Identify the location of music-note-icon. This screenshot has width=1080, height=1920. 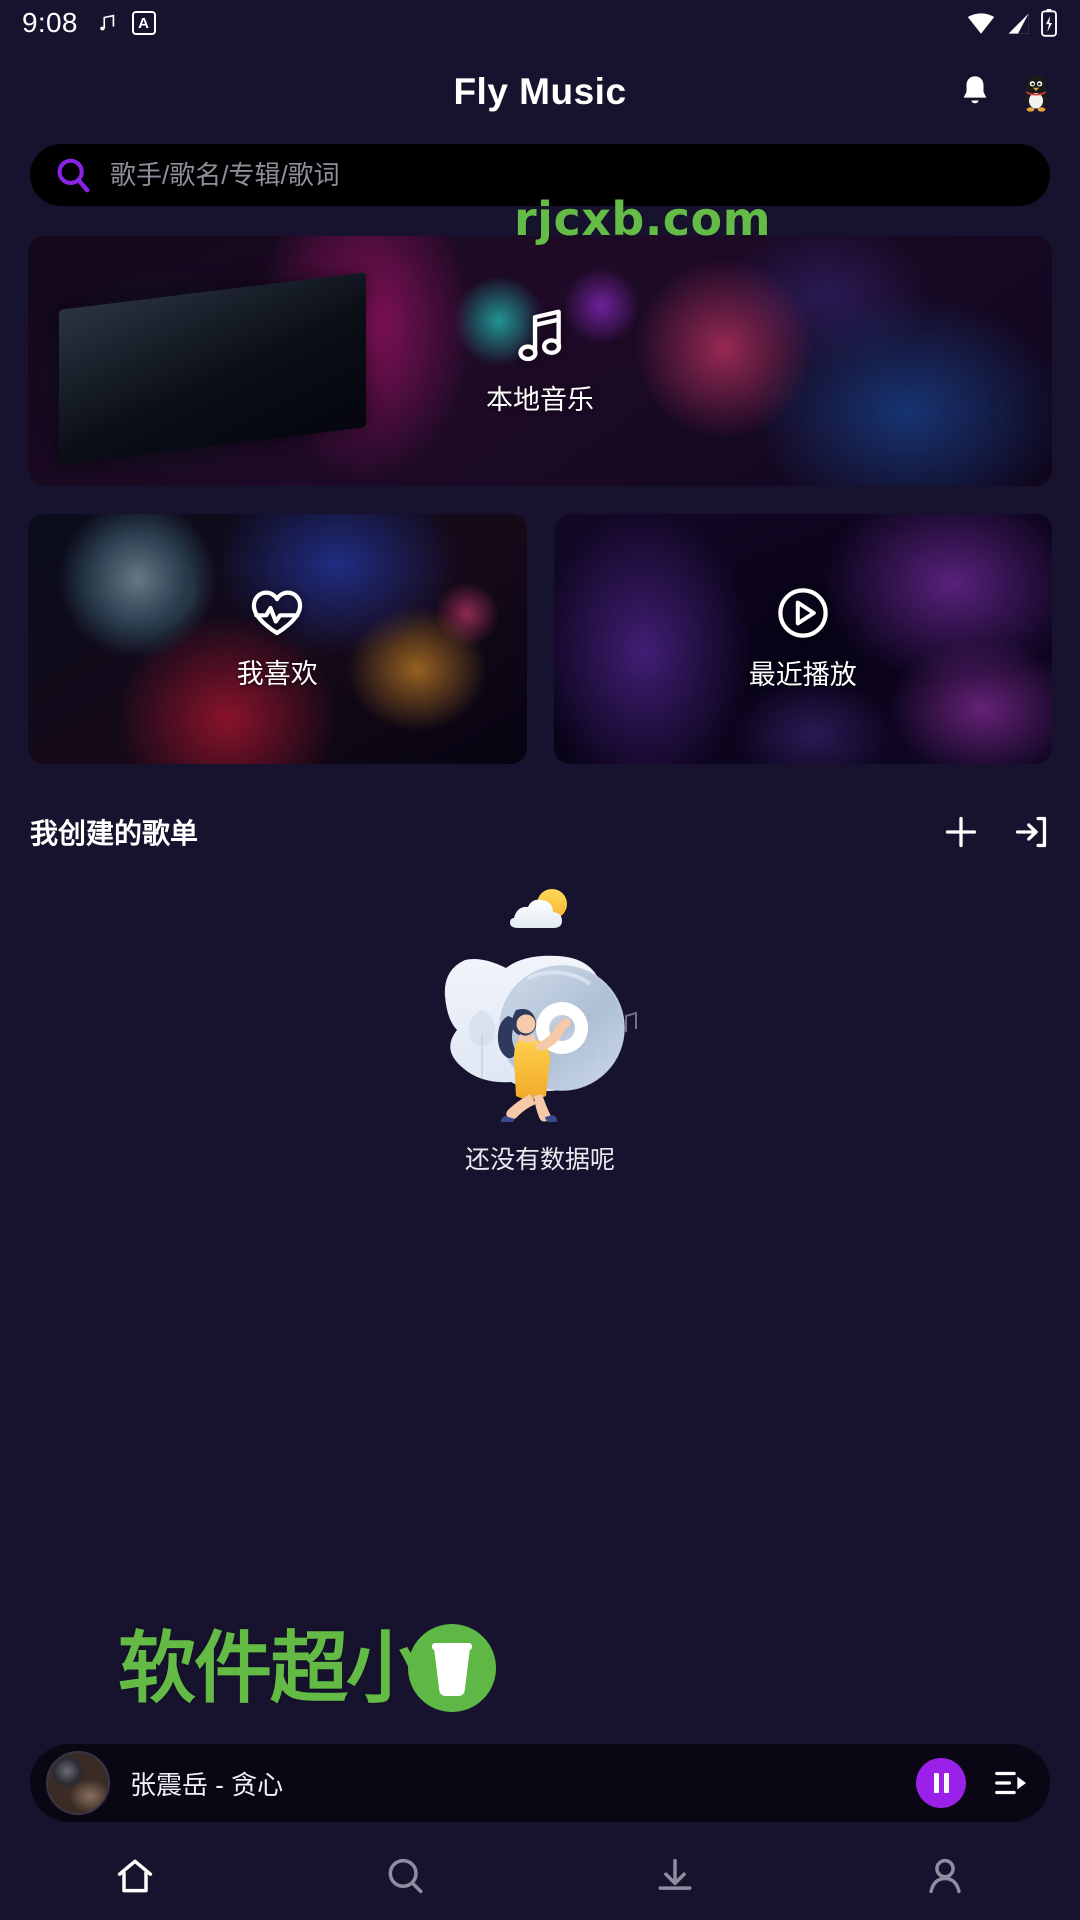
(106, 22).